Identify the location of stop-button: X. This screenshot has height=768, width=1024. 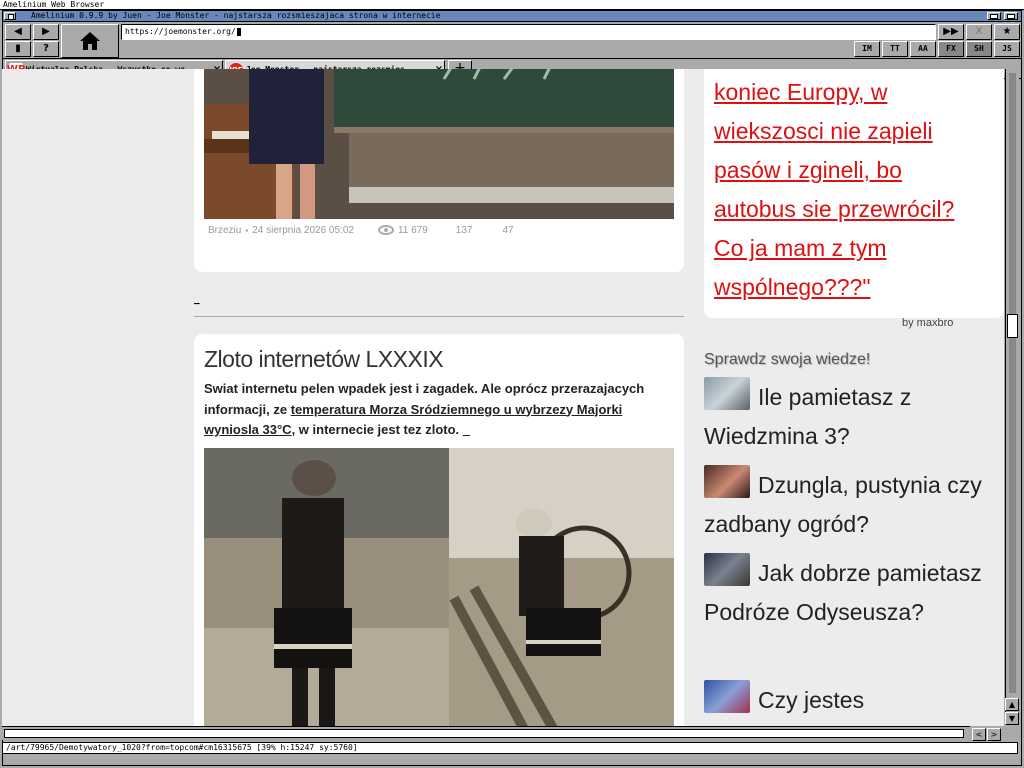
(979, 32).